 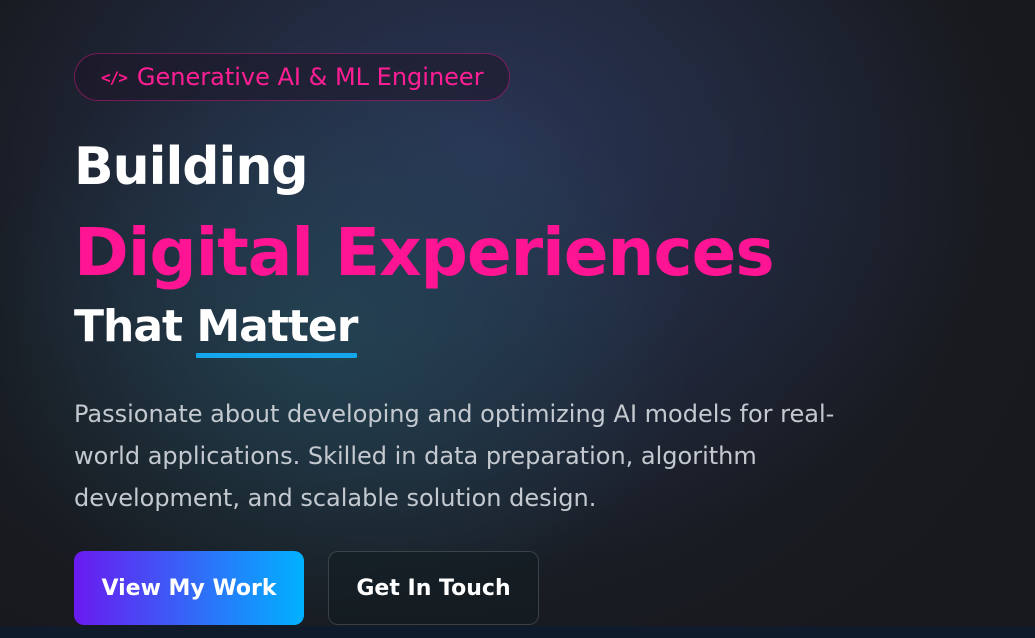 I want to click on headline-line-2: Digital Experiences, so click(x=424, y=252).